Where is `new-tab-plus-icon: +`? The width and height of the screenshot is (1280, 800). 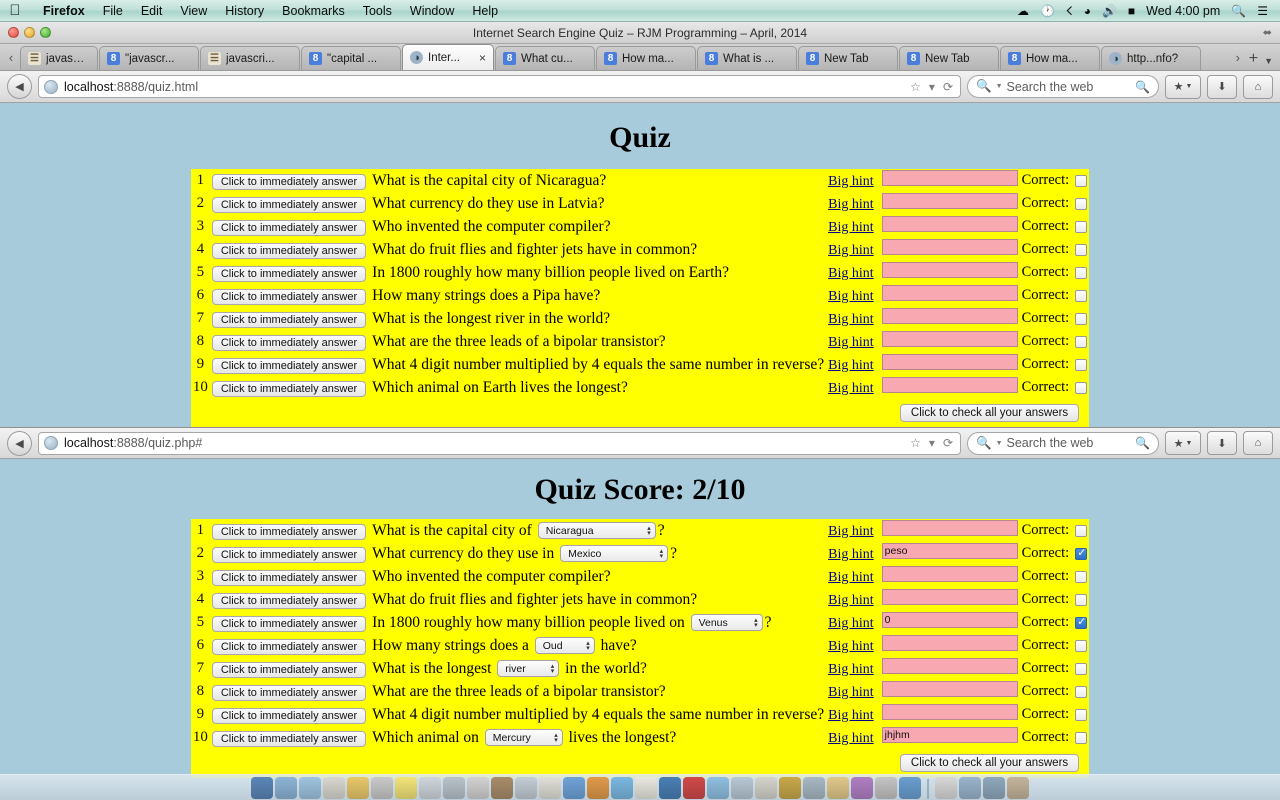 new-tab-plus-icon: + is located at coordinates (1255, 60).